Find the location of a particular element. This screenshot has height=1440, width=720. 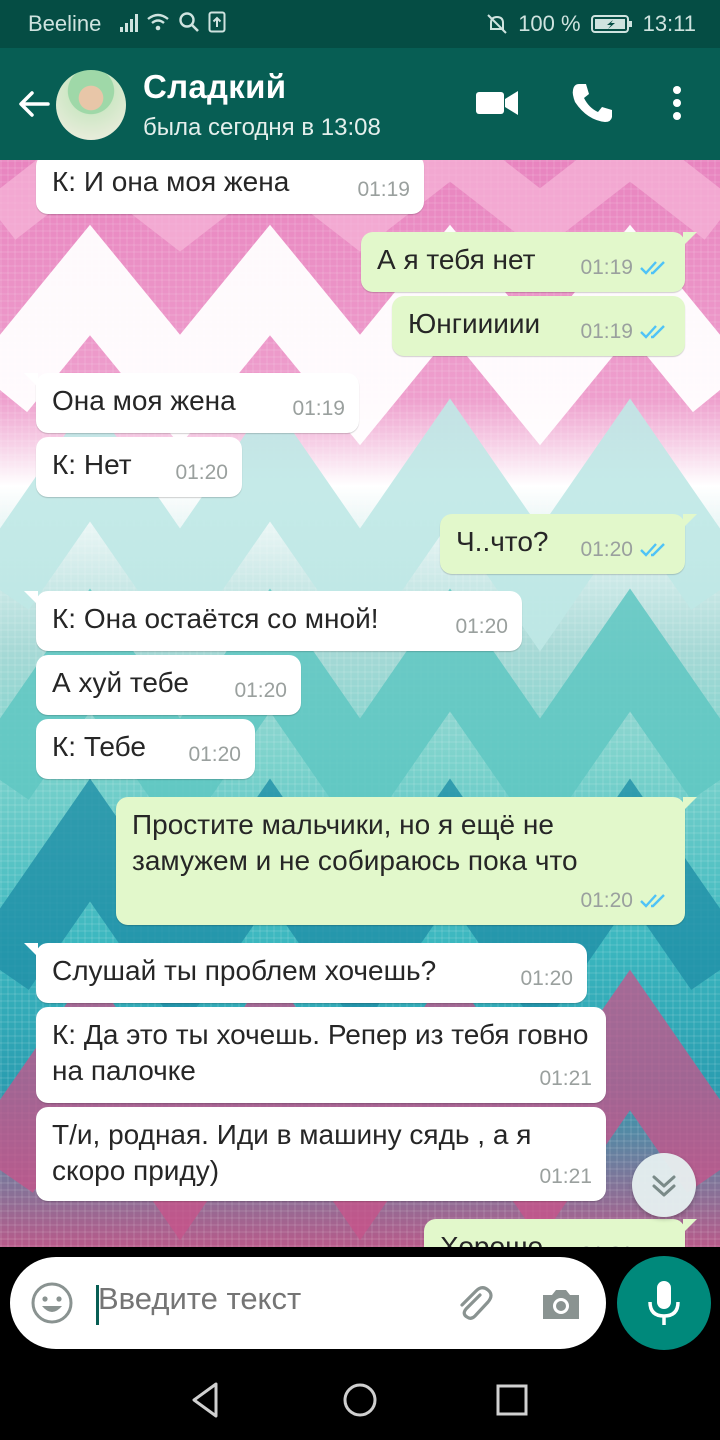

more-vert-icon is located at coordinates (677, 103).